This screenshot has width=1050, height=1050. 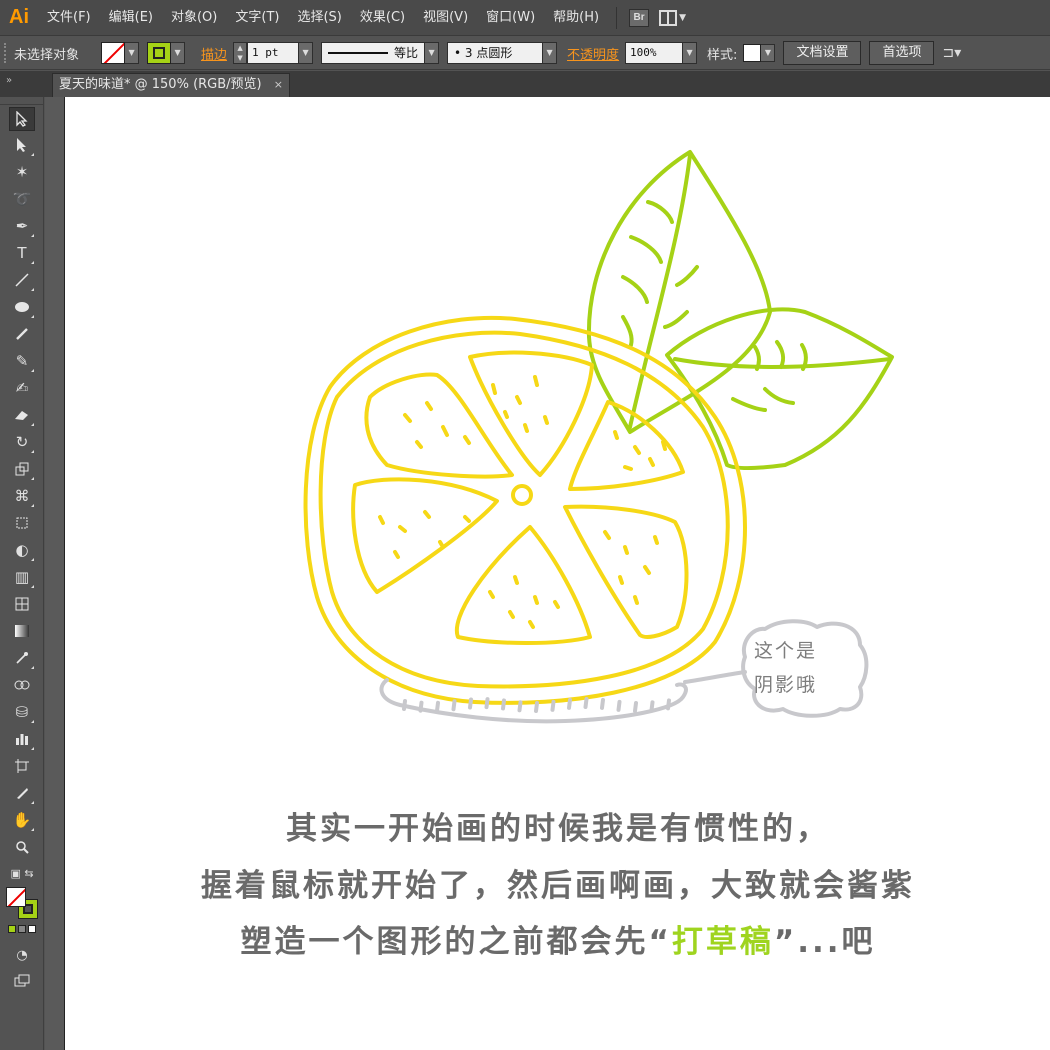 I want to click on stroke-swatch, so click(x=159, y=53).